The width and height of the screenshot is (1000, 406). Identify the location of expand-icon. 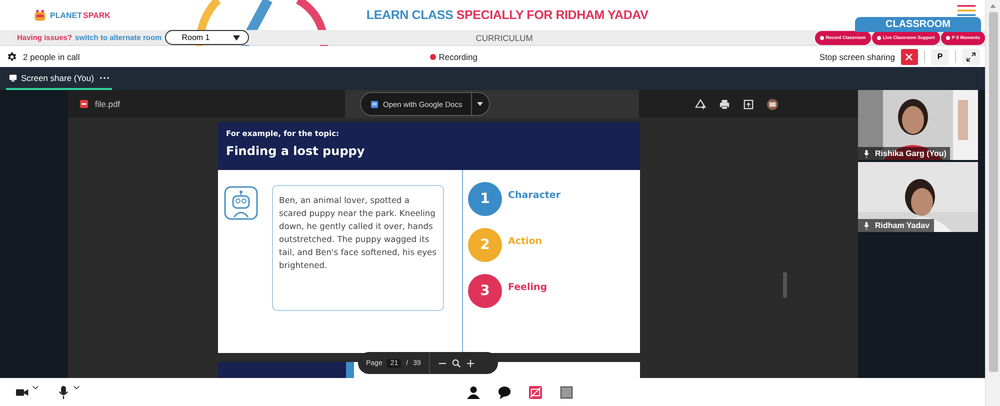
(971, 57).